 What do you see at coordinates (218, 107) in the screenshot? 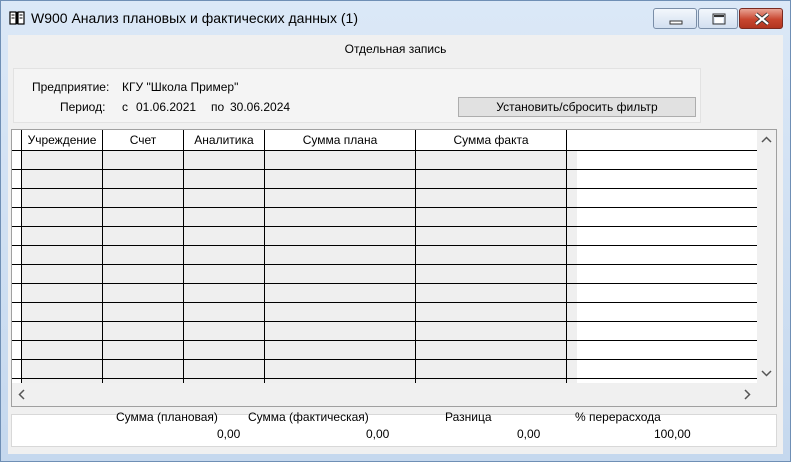
I see `period-to-prefix: по` at bounding box center [218, 107].